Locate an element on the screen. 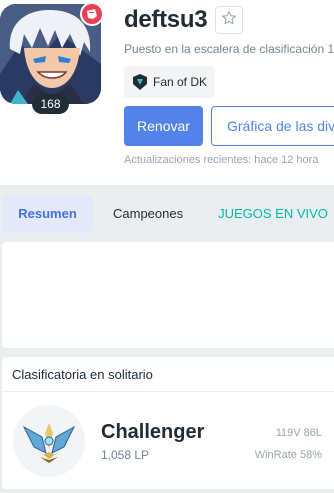  challenger-emblem-icon is located at coordinates (49, 441).